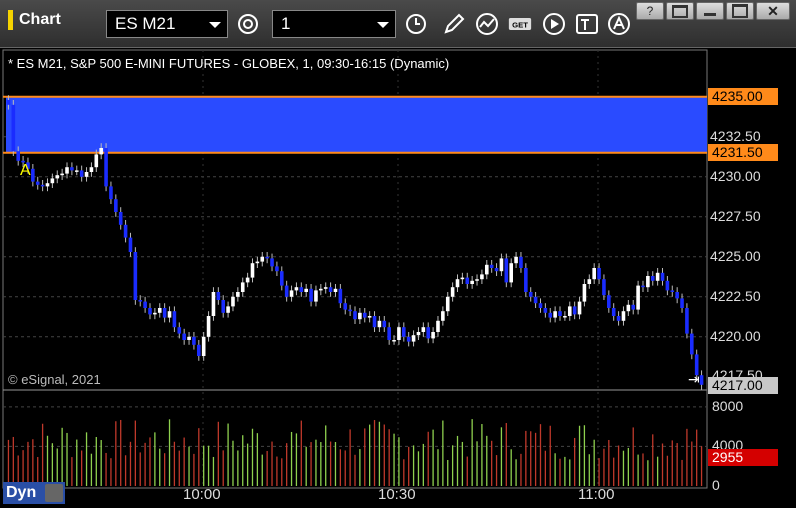  Describe the element at coordinates (286, 23) in the screenshot. I see `interval-value: 1` at that location.